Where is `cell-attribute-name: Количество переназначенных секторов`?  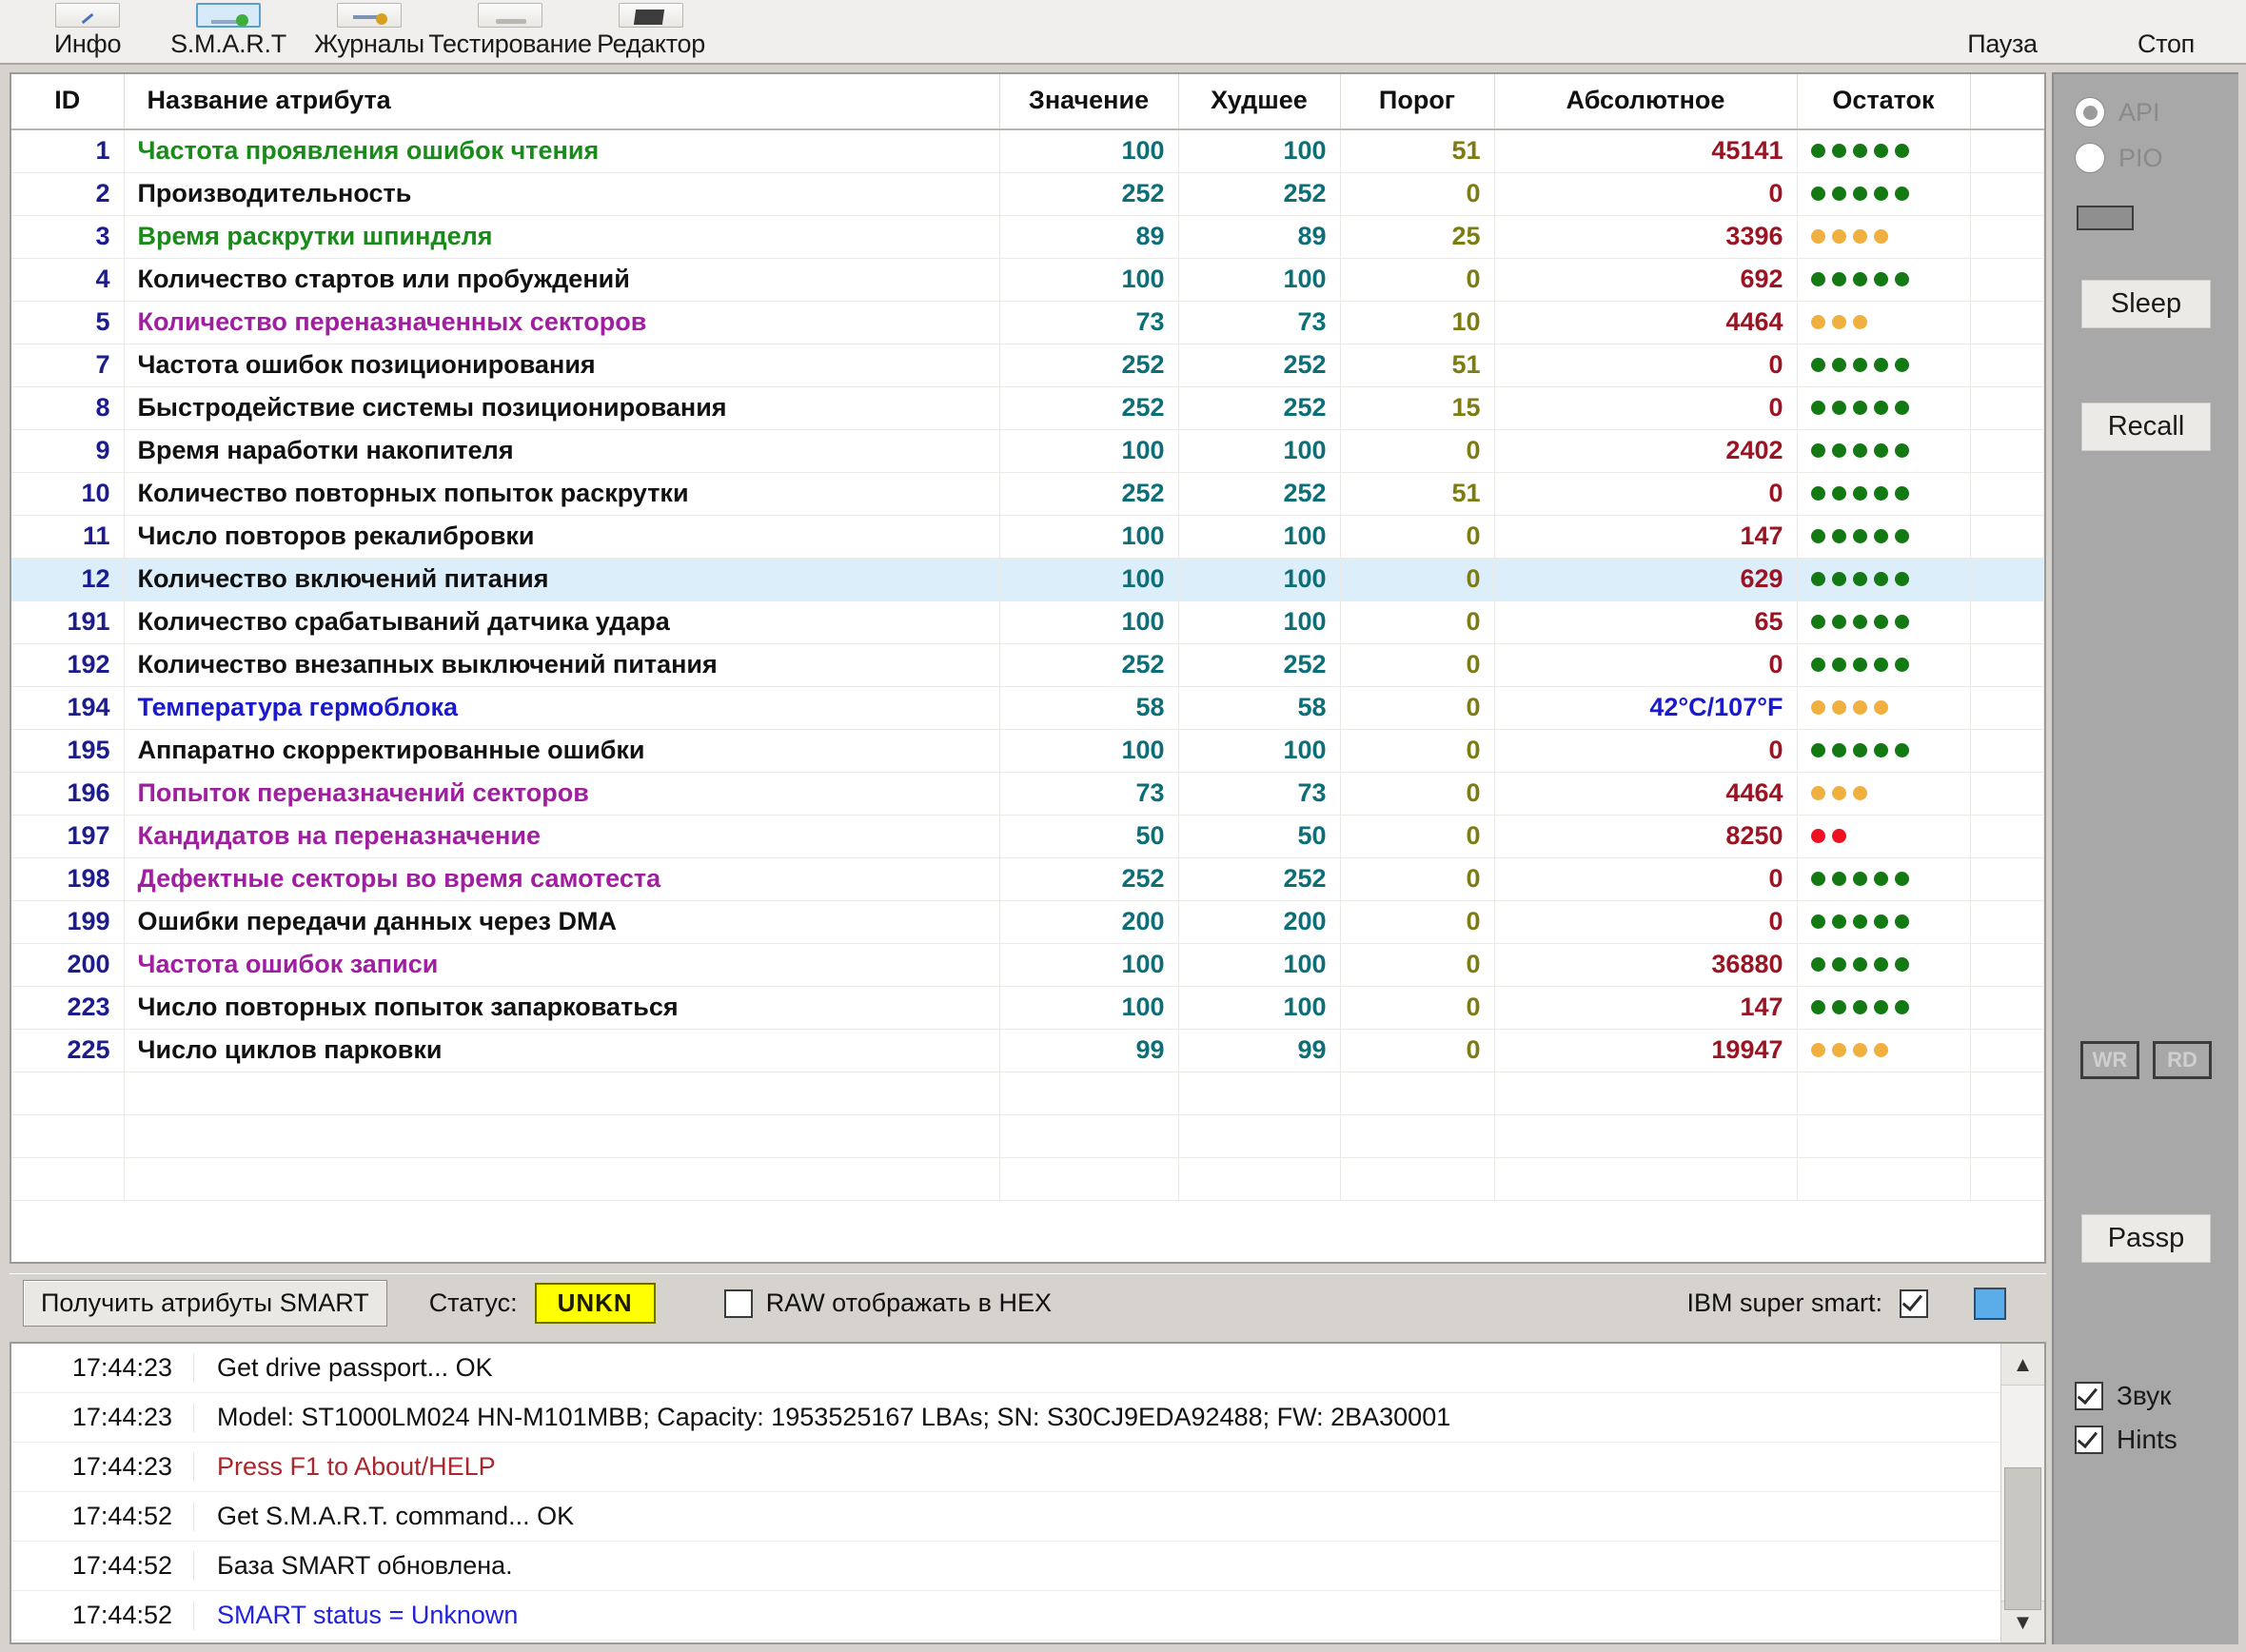
cell-attribute-name: Количество переназначенных секторов is located at coordinates (562, 323).